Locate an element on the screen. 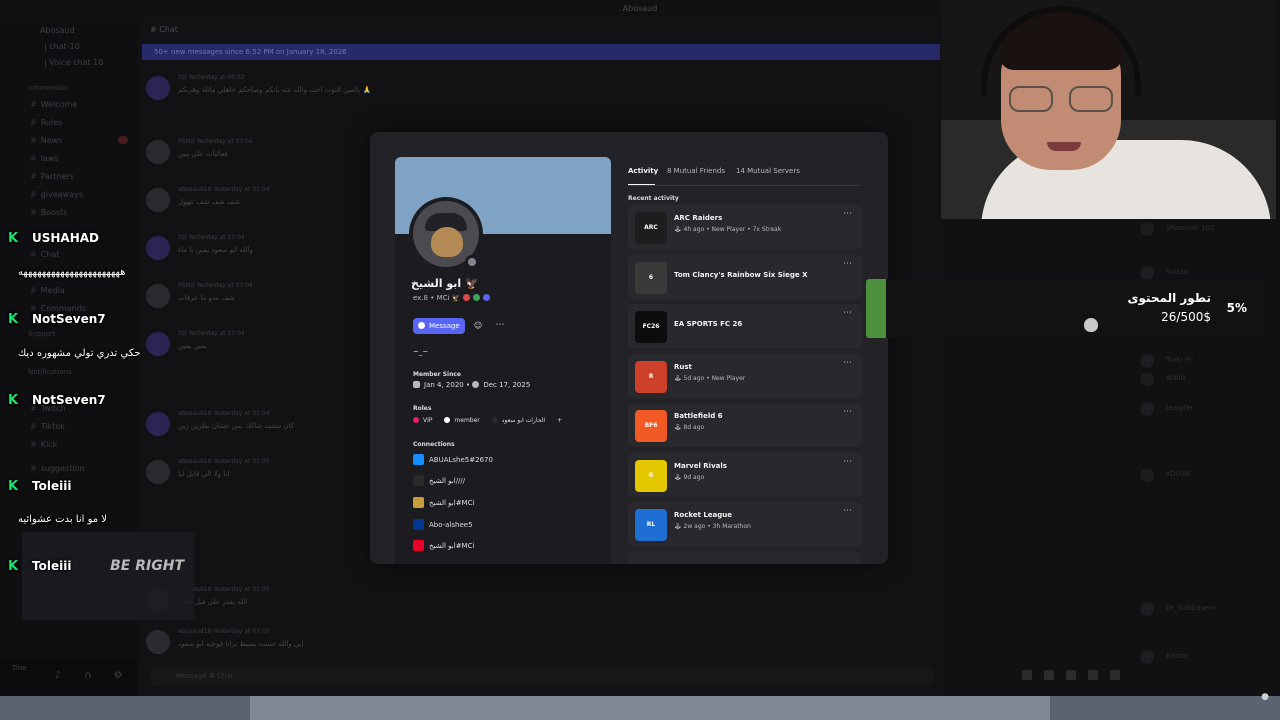  sidebar-item-kick: # Kick is located at coordinates (43, 444).